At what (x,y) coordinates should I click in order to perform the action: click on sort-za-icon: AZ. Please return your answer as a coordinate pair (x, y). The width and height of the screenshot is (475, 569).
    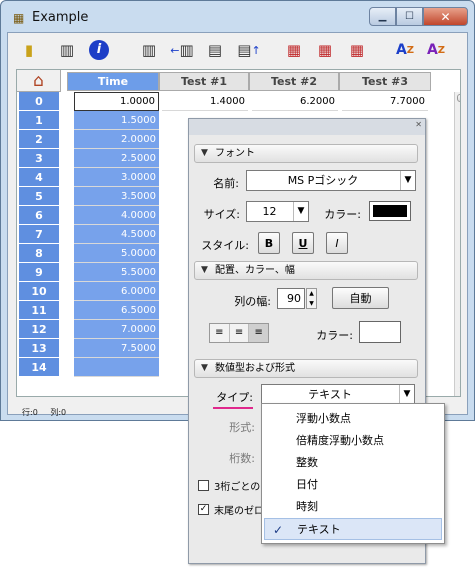
    Looking at the image, I should click on (436, 50).